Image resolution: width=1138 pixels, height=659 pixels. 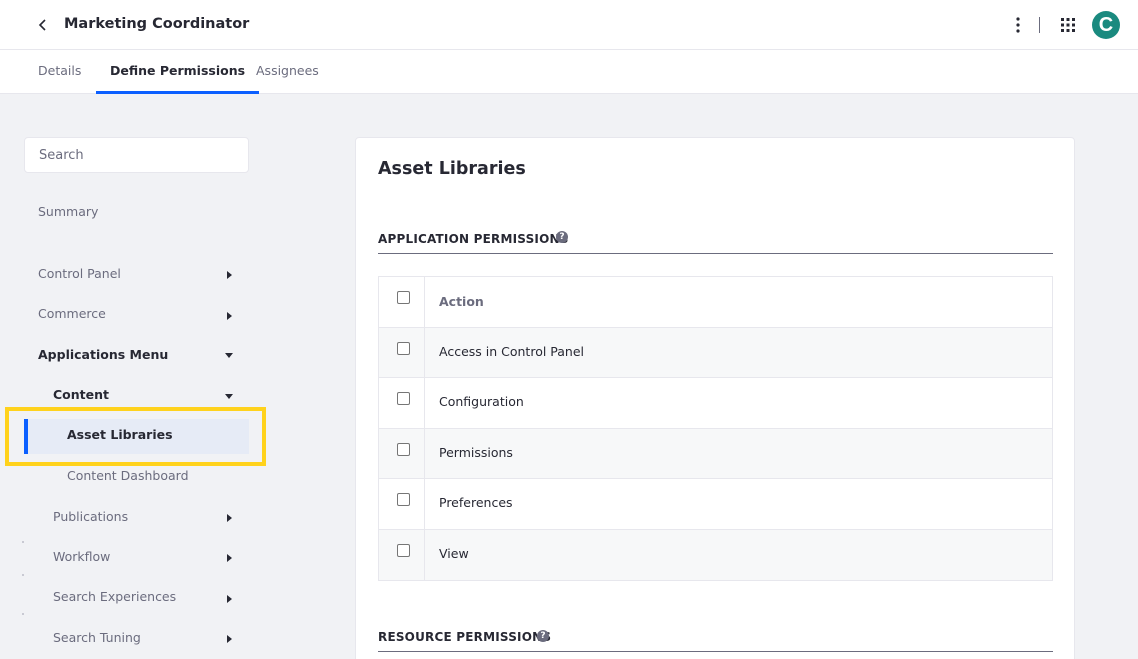 What do you see at coordinates (68, 212) in the screenshot?
I see `sidebar-item-summary: Summary` at bounding box center [68, 212].